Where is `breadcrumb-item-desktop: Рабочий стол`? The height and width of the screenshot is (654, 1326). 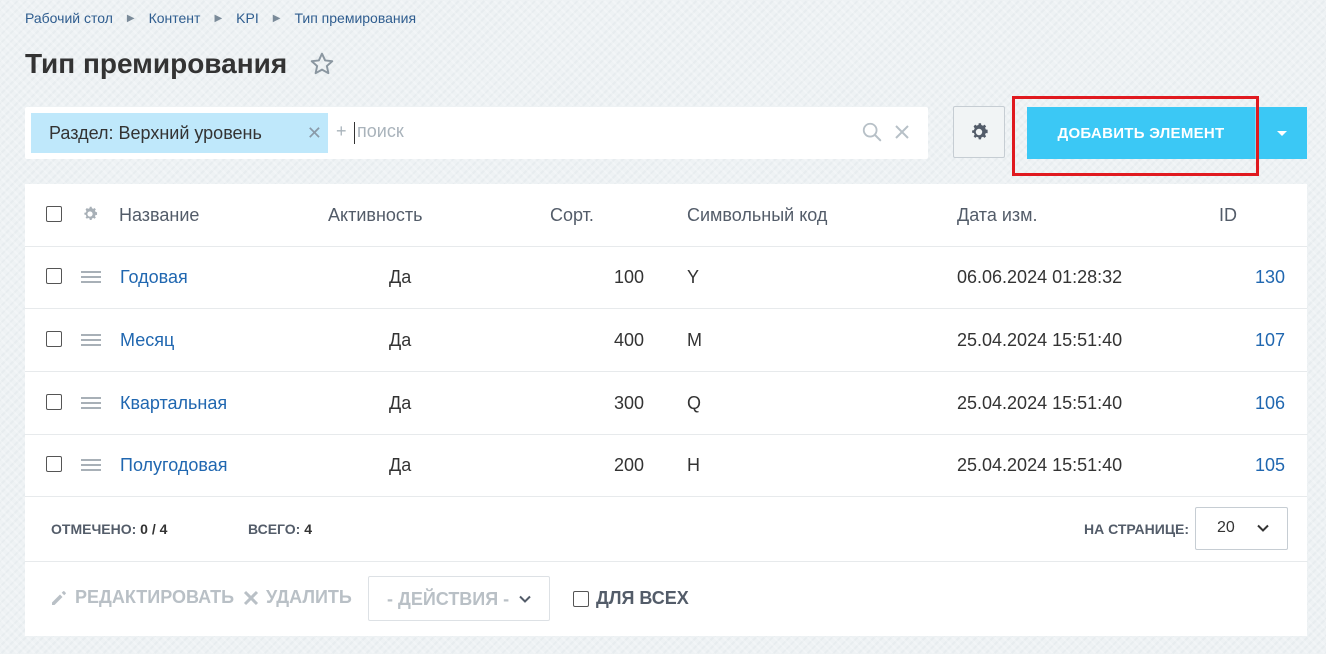 breadcrumb-item-desktop: Рабочий стол is located at coordinates (69, 18).